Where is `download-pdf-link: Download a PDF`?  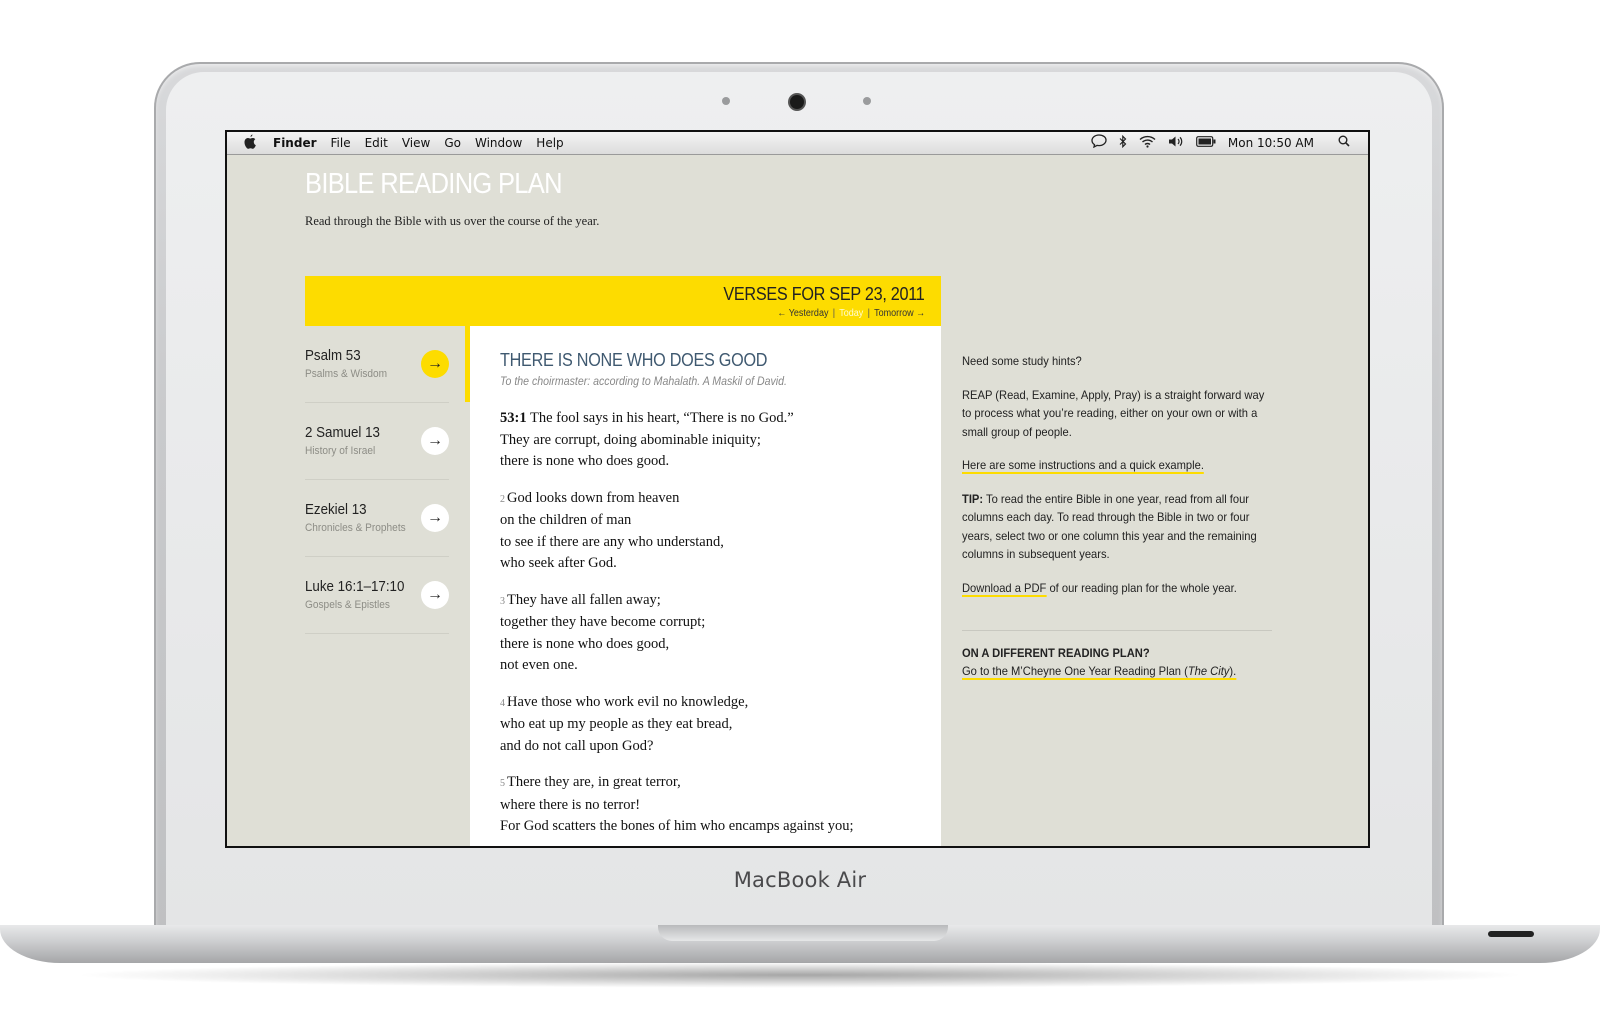 download-pdf-link: Download a PDF is located at coordinates (1004, 588).